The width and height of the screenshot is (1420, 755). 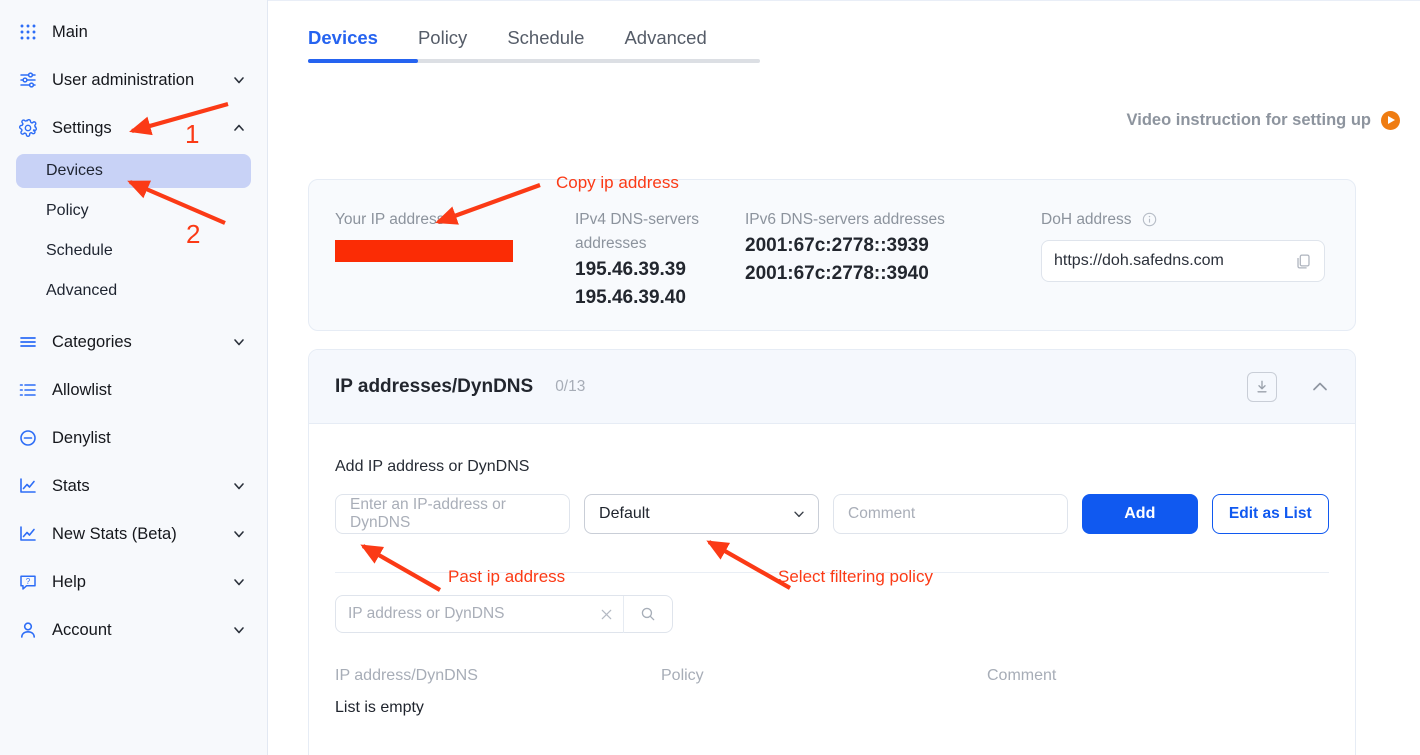 What do you see at coordinates (951, 514) in the screenshot?
I see `comment-input: Comment` at bounding box center [951, 514].